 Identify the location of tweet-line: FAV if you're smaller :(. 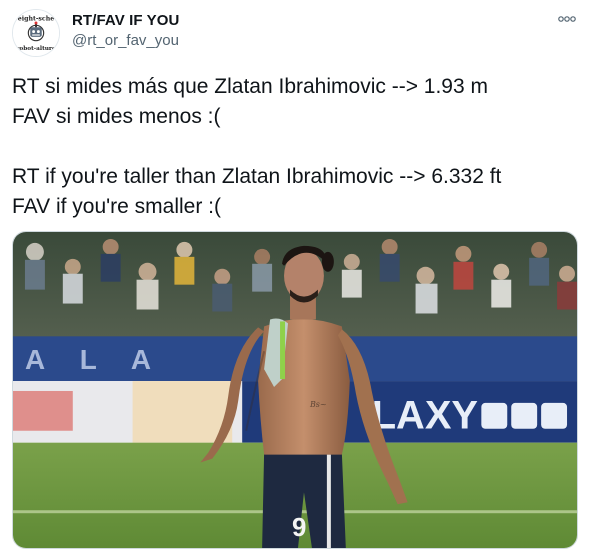
(117, 206).